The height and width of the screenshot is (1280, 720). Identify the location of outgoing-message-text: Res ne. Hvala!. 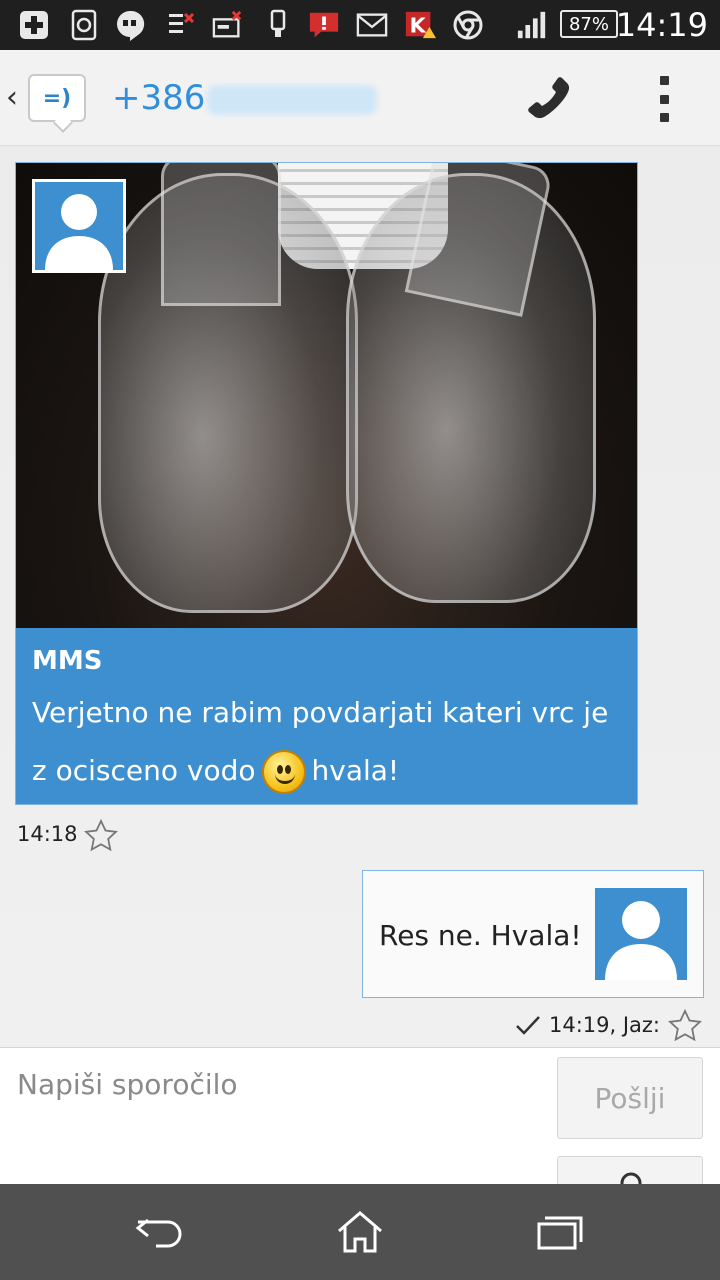
(480, 935).